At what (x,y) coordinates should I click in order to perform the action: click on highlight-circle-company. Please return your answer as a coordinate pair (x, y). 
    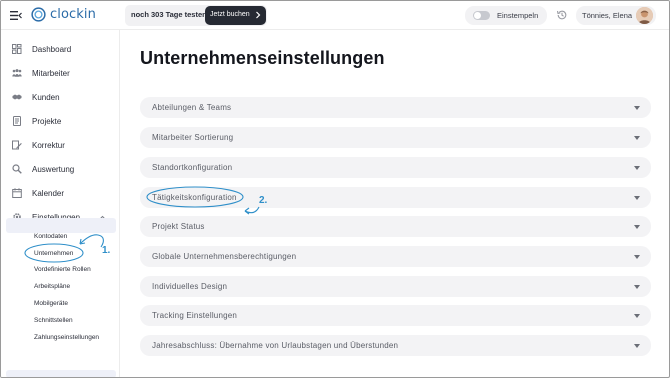
    Looking at the image, I should click on (54, 253).